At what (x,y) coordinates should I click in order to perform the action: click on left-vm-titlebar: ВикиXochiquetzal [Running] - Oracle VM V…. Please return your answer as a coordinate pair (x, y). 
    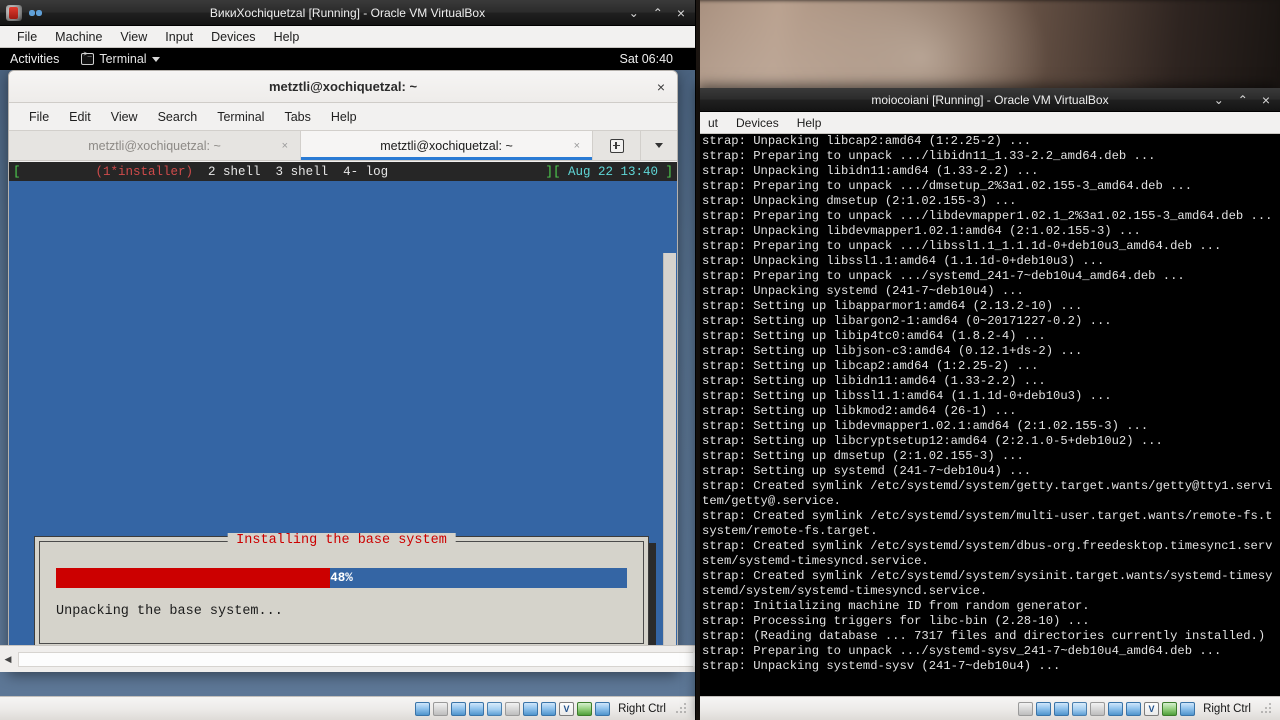
    Looking at the image, I should click on (347, 13).